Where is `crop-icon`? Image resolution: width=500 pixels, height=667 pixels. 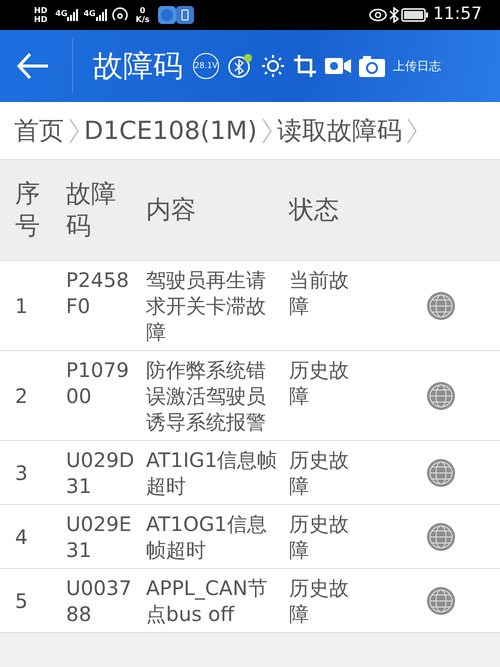
crop-icon is located at coordinates (305, 66).